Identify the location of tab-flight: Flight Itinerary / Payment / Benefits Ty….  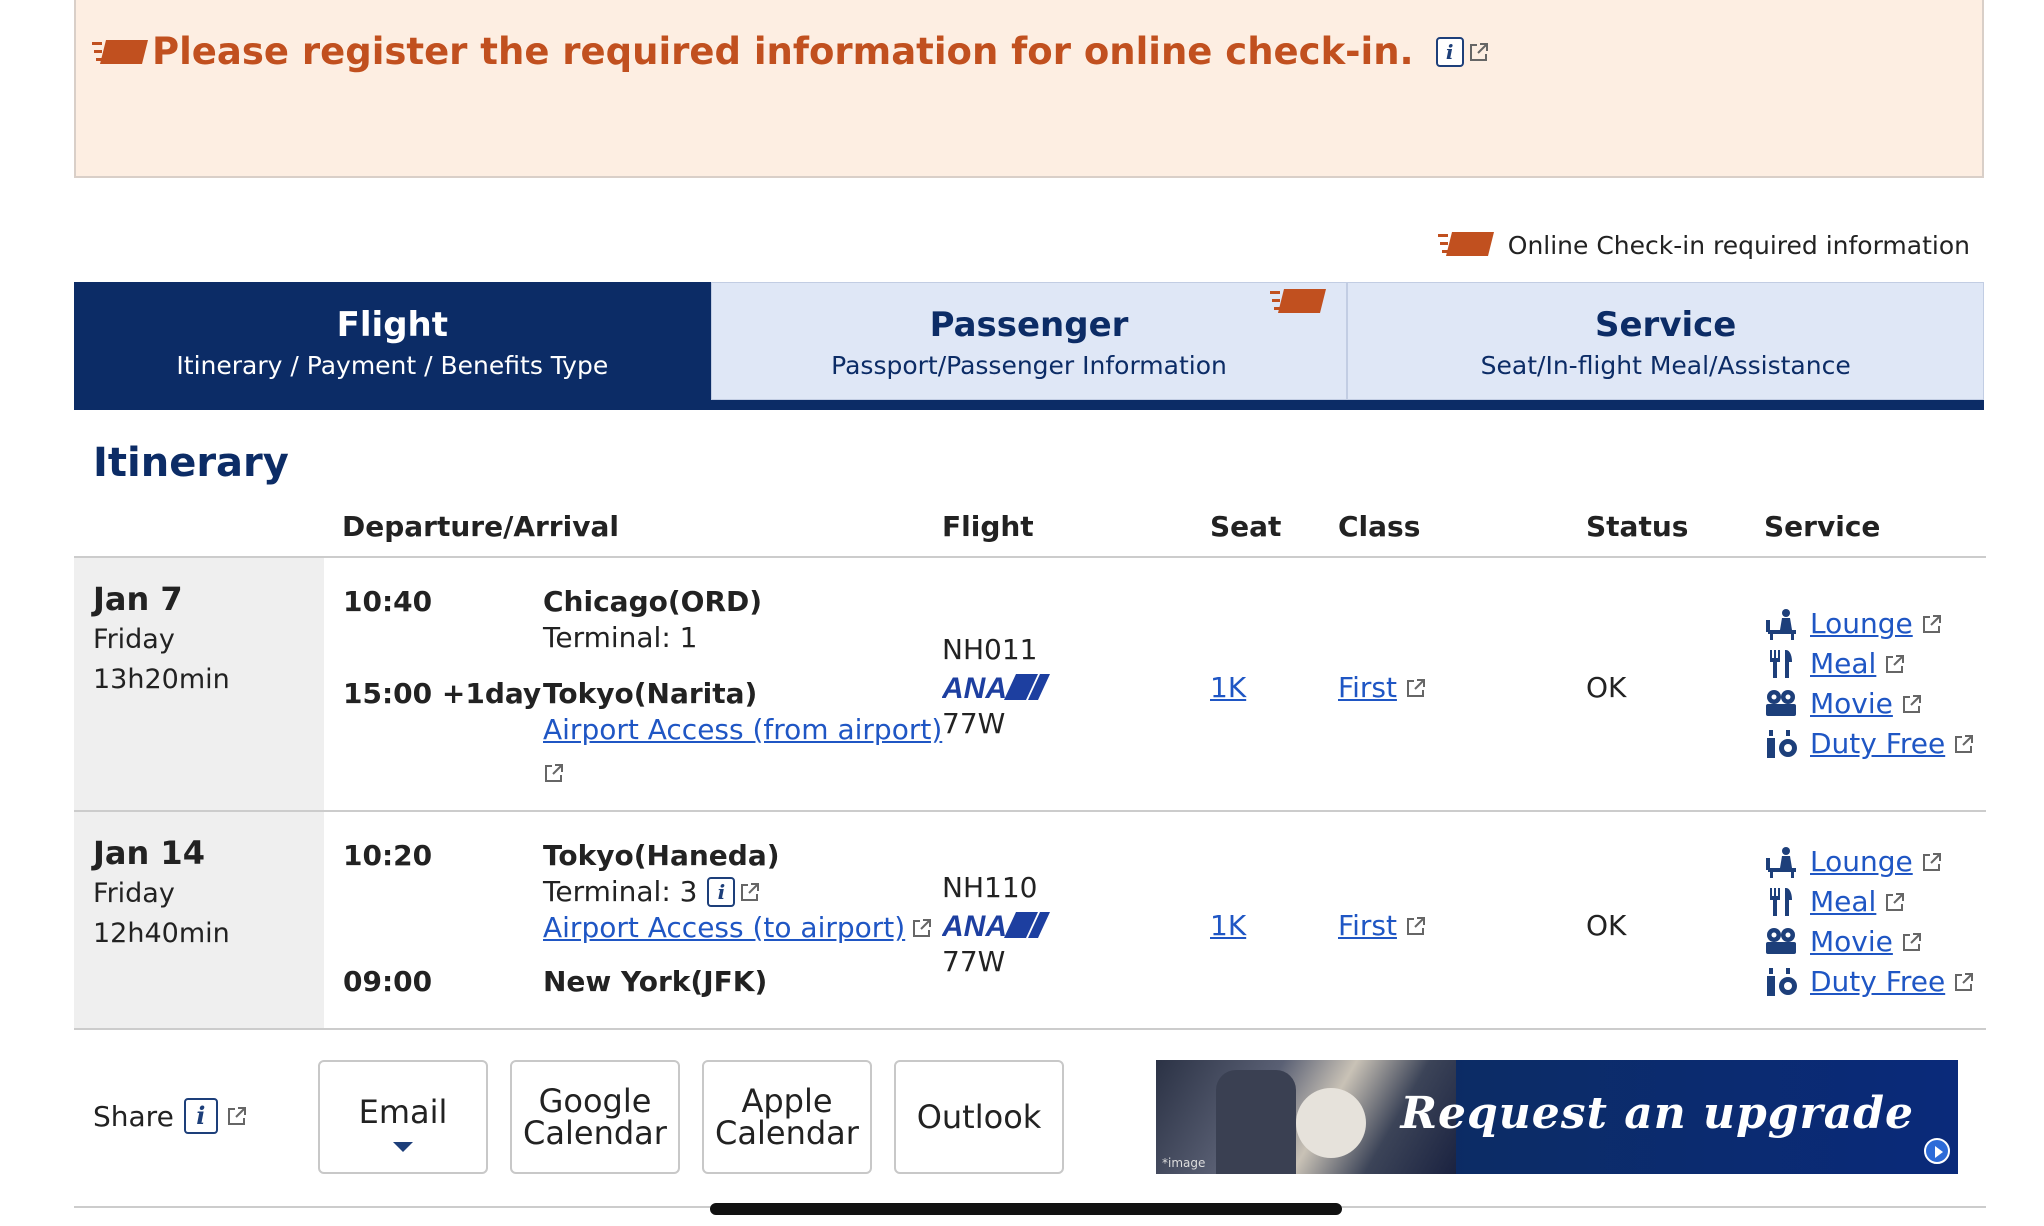
(392, 341).